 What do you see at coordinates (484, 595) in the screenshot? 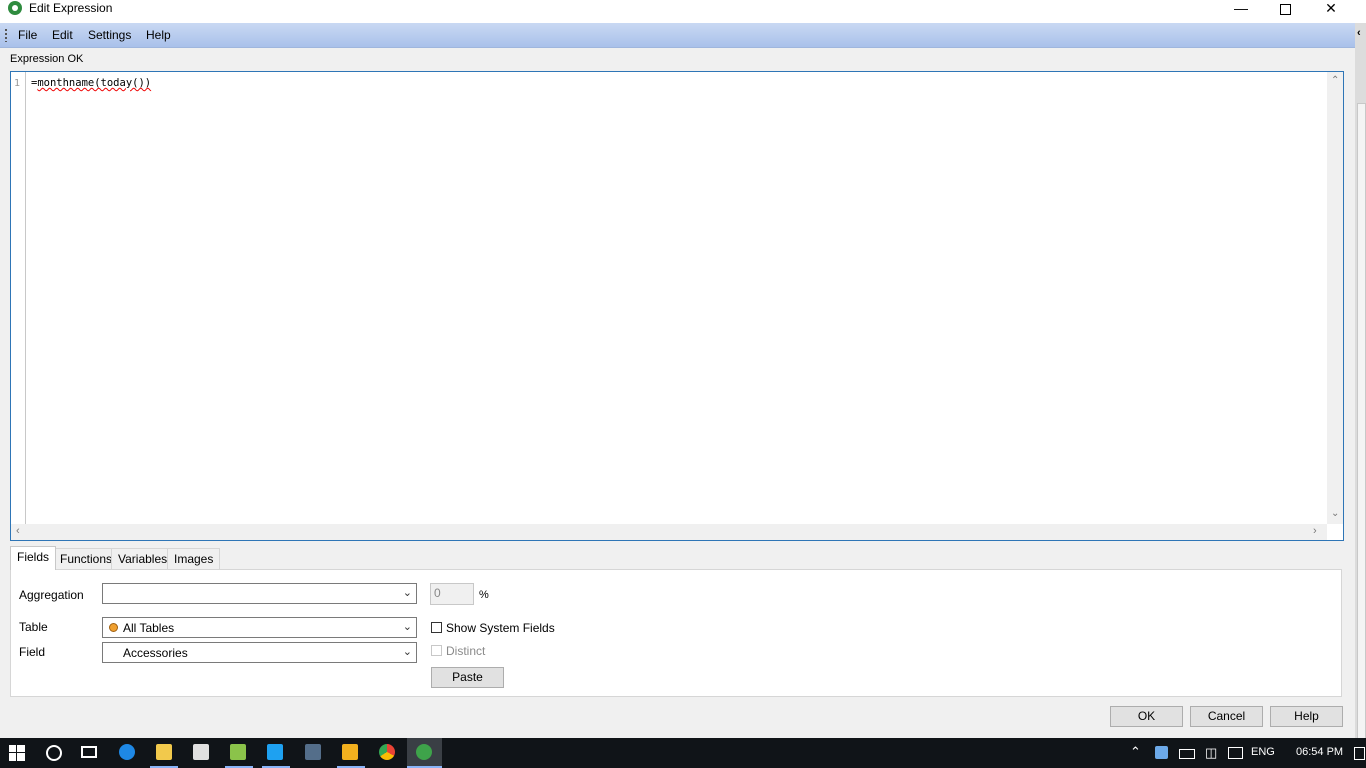
I see `percent-sign: %` at bounding box center [484, 595].